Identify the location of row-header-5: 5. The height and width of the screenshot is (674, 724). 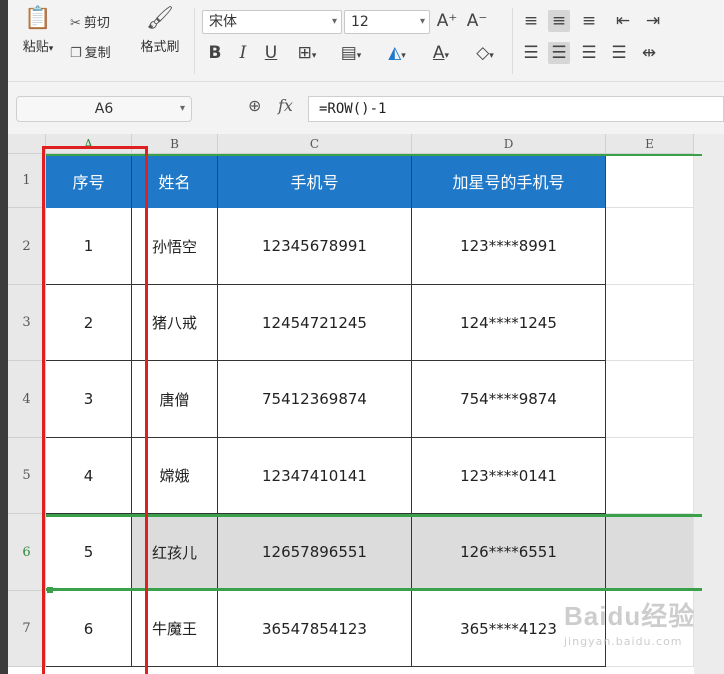
(27, 476).